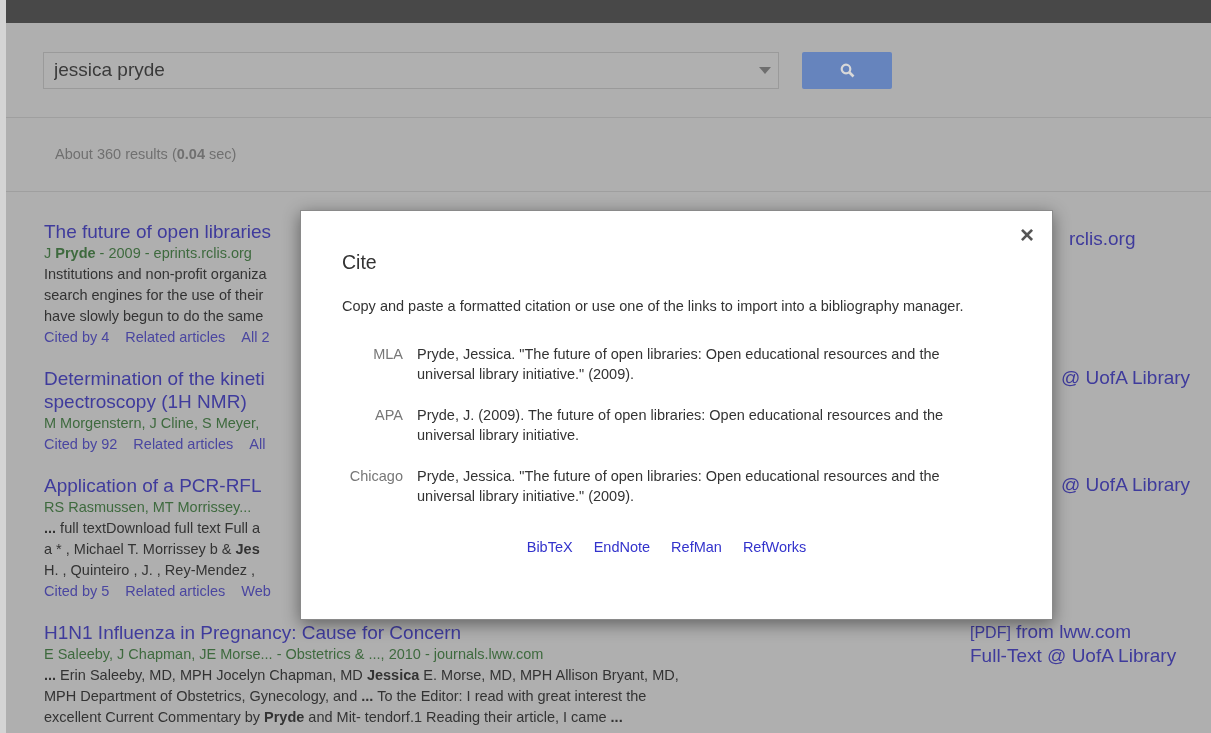  Describe the element at coordinates (152, 423) in the screenshot. I see `result-authors: M Morgenstern, J Cline, S Meyer,` at that location.